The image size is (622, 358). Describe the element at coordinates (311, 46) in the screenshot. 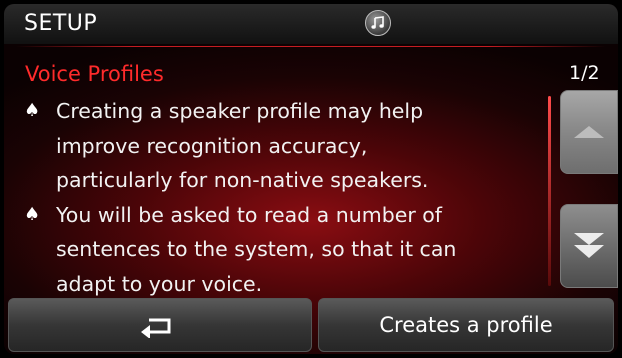

I see `header-divider` at that location.